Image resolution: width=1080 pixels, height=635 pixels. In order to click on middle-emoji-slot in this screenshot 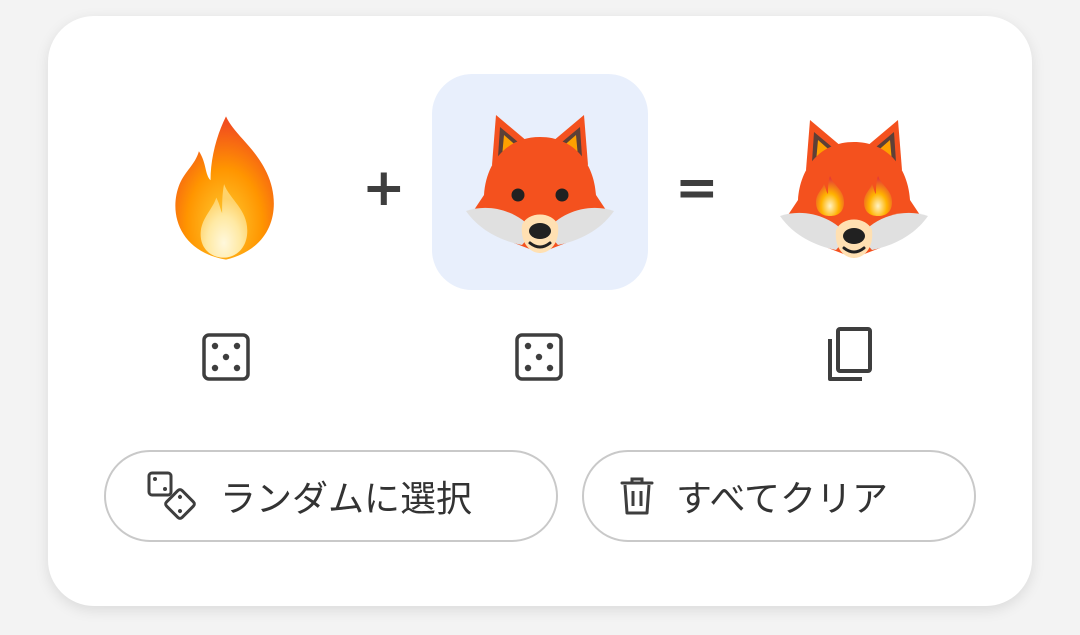, I will do `click(540, 182)`.